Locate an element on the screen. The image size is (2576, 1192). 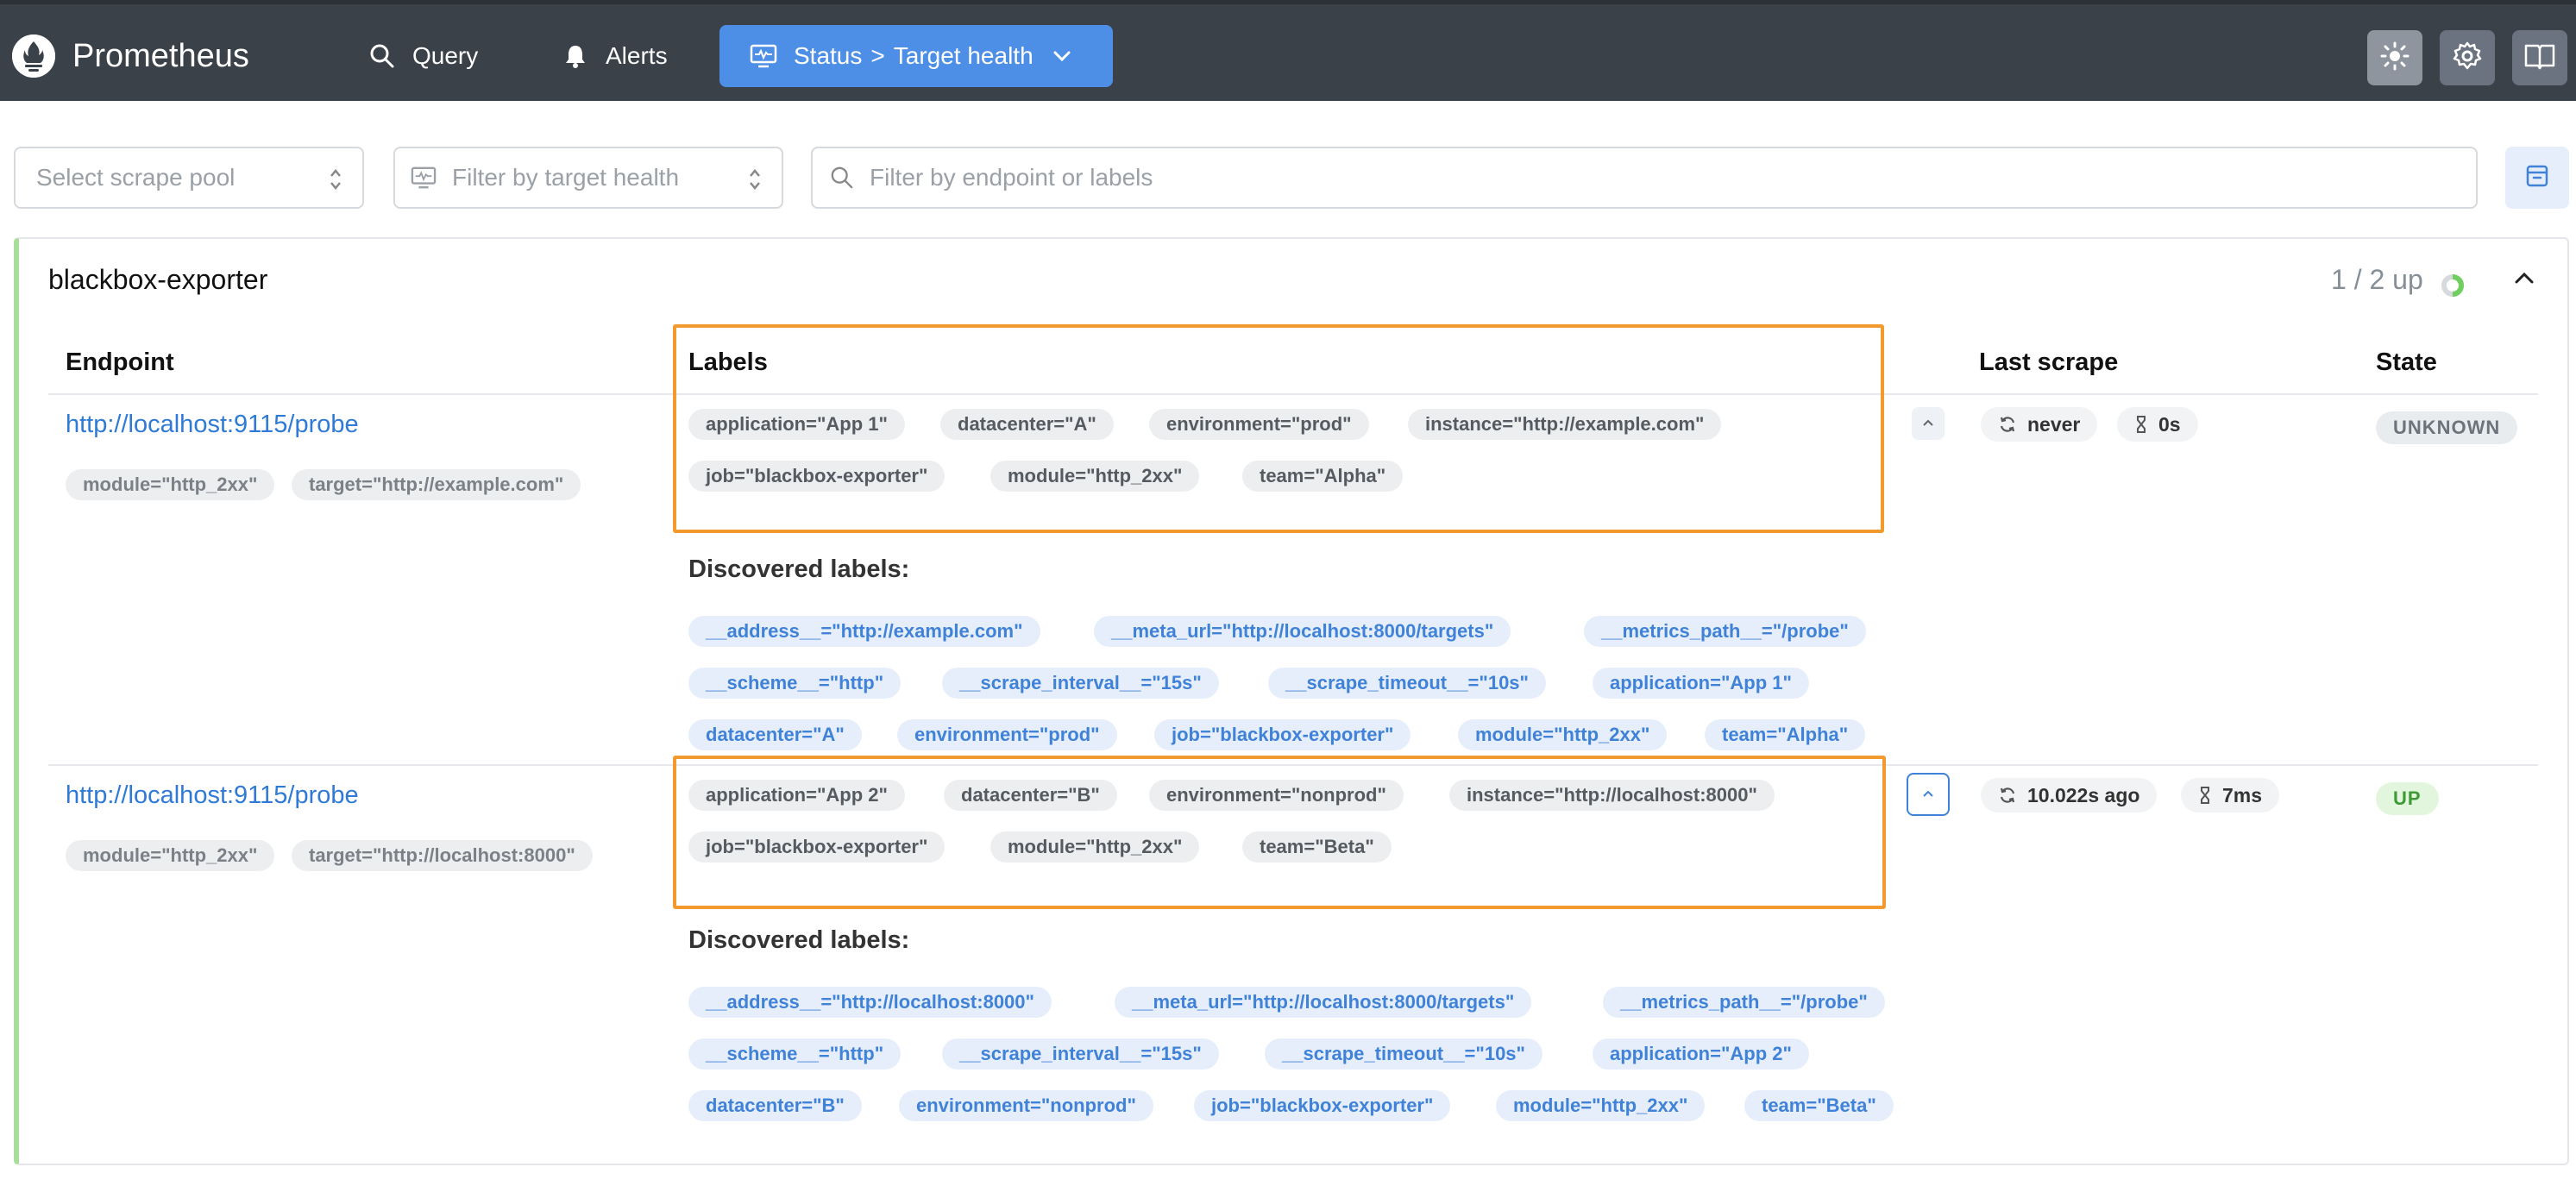
scrape-pool-name: blackbox-exporter is located at coordinates (157, 280).